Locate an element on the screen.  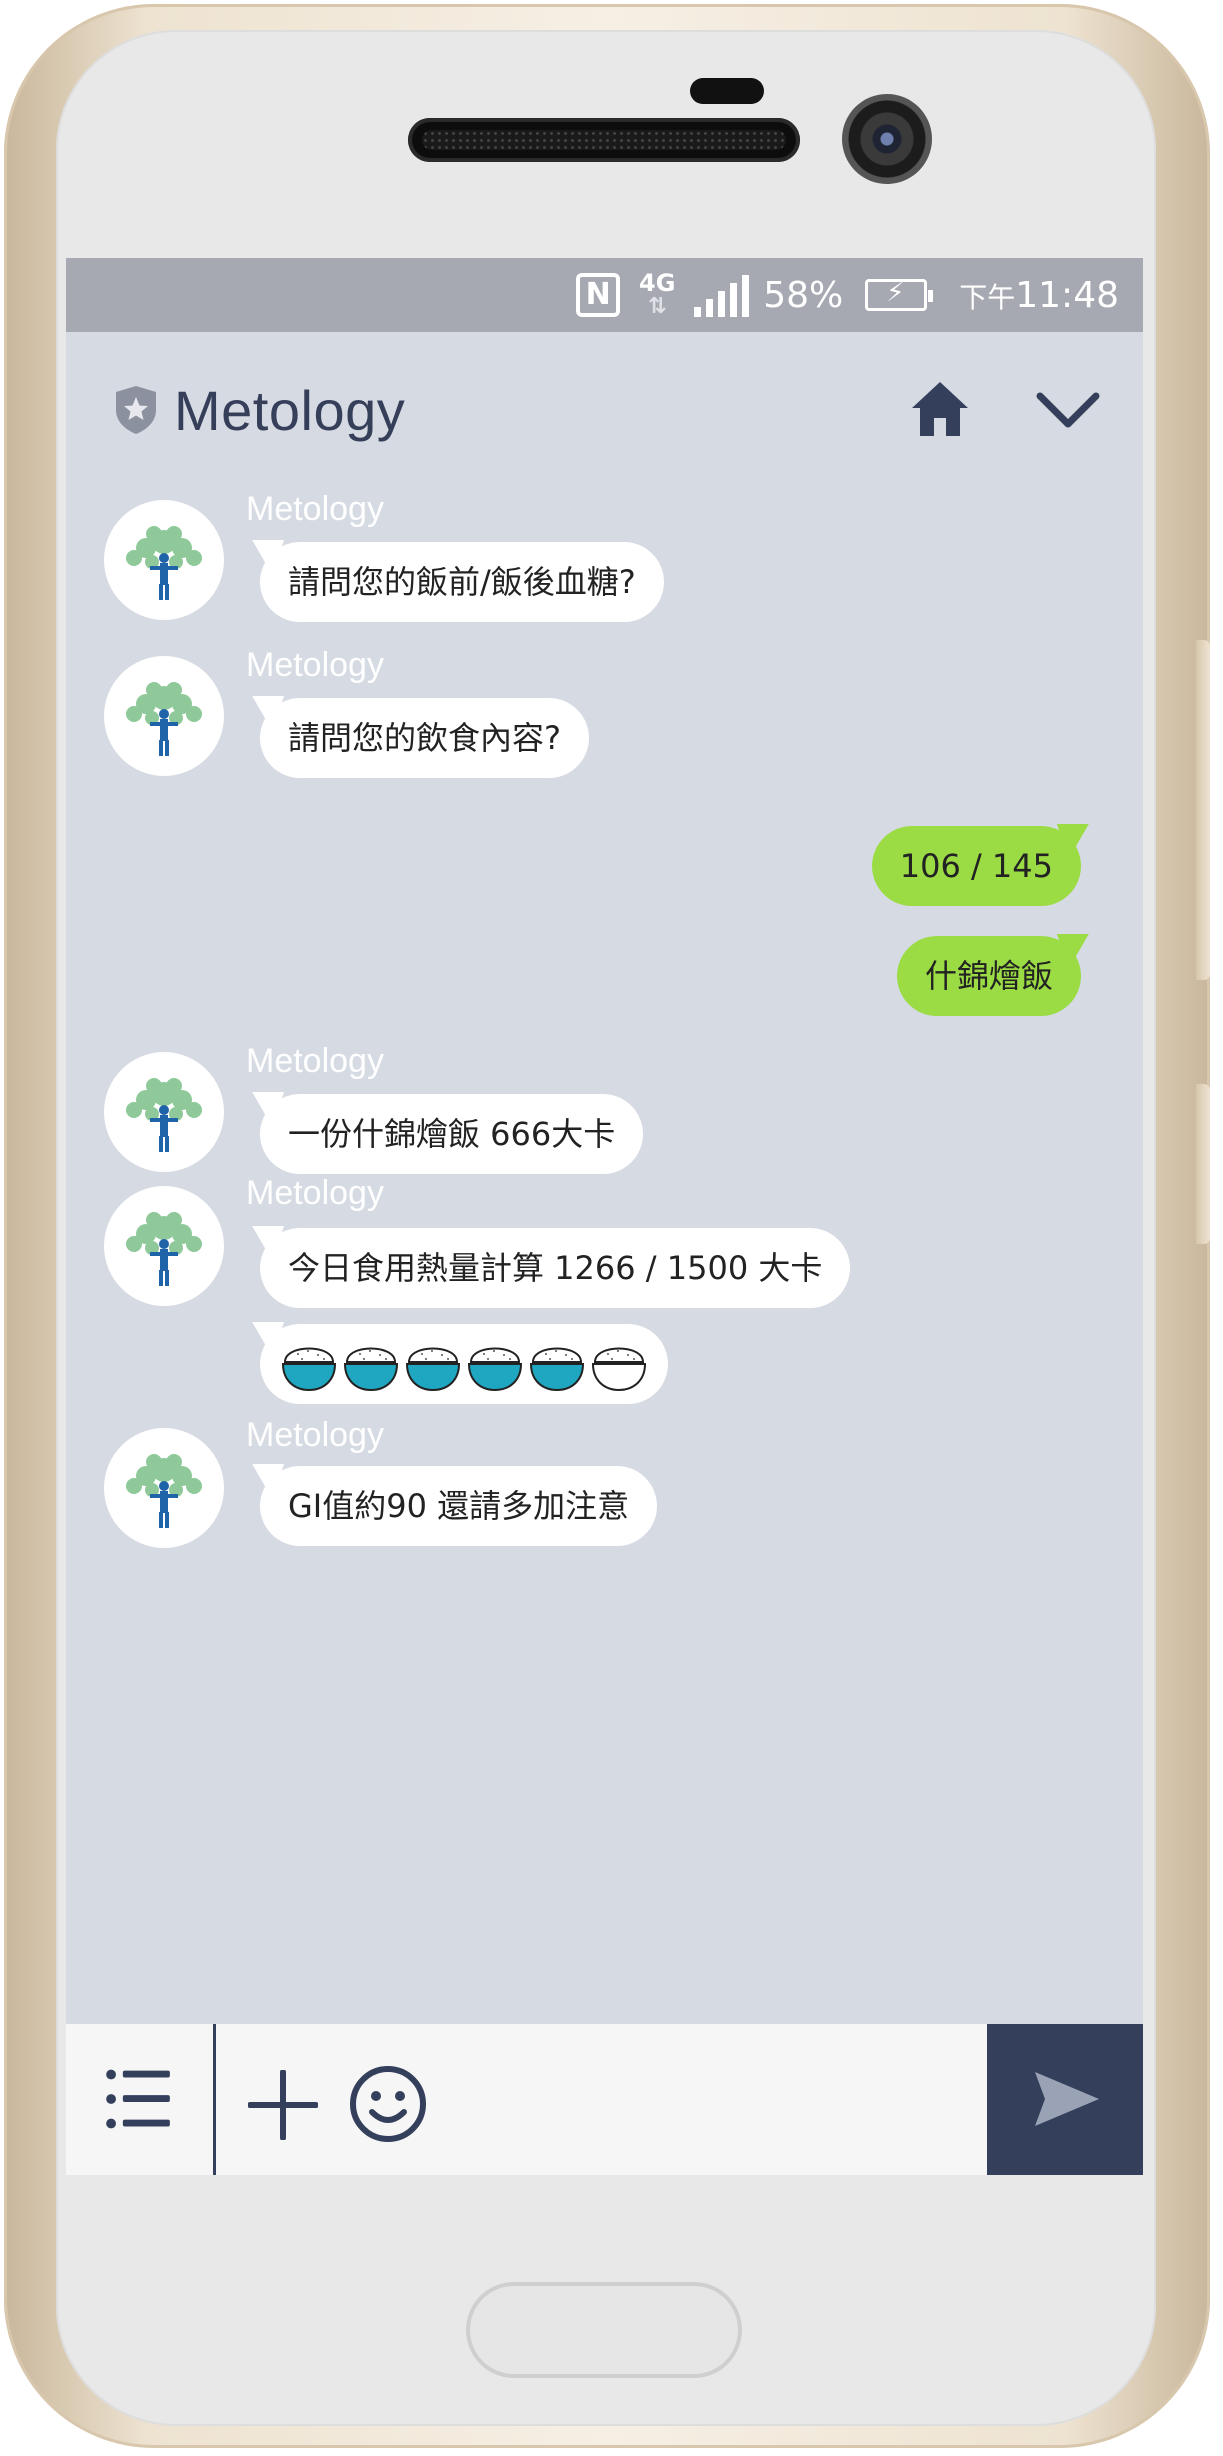
incoming-message: 今日食用熱量計算 1266 / 1500 大卡 is located at coordinates (555, 1268).